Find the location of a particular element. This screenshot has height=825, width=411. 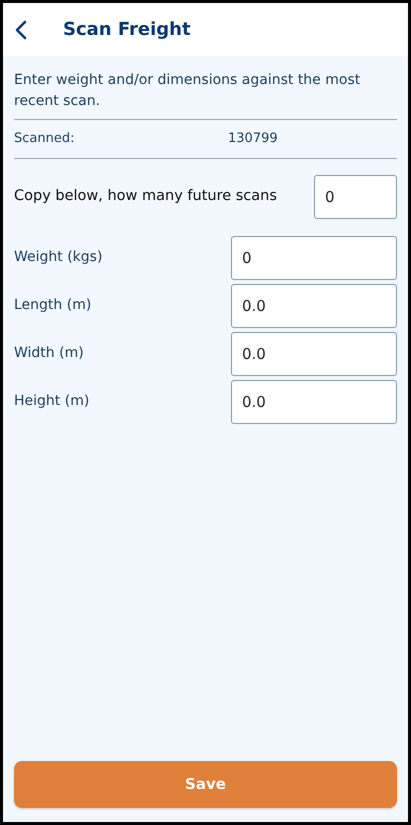

field-label: Weight (kgs) is located at coordinates (58, 257).